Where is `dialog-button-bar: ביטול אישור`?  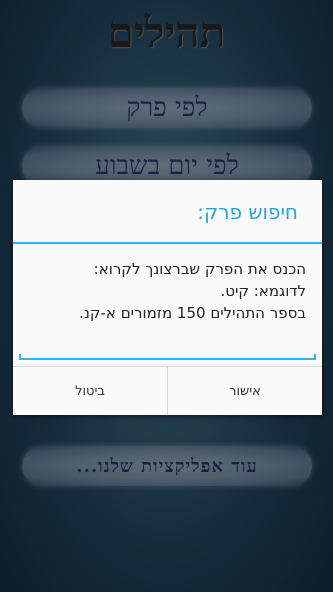
dialog-button-bar: ביטול אישור is located at coordinates (167, 390).